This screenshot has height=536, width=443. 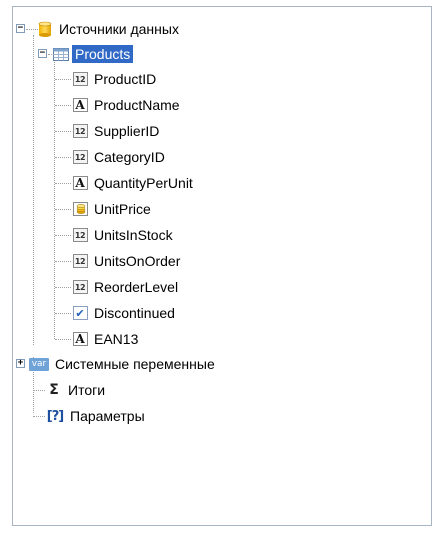 I want to click on field-label: UnitsOnOrder, so click(x=137, y=261).